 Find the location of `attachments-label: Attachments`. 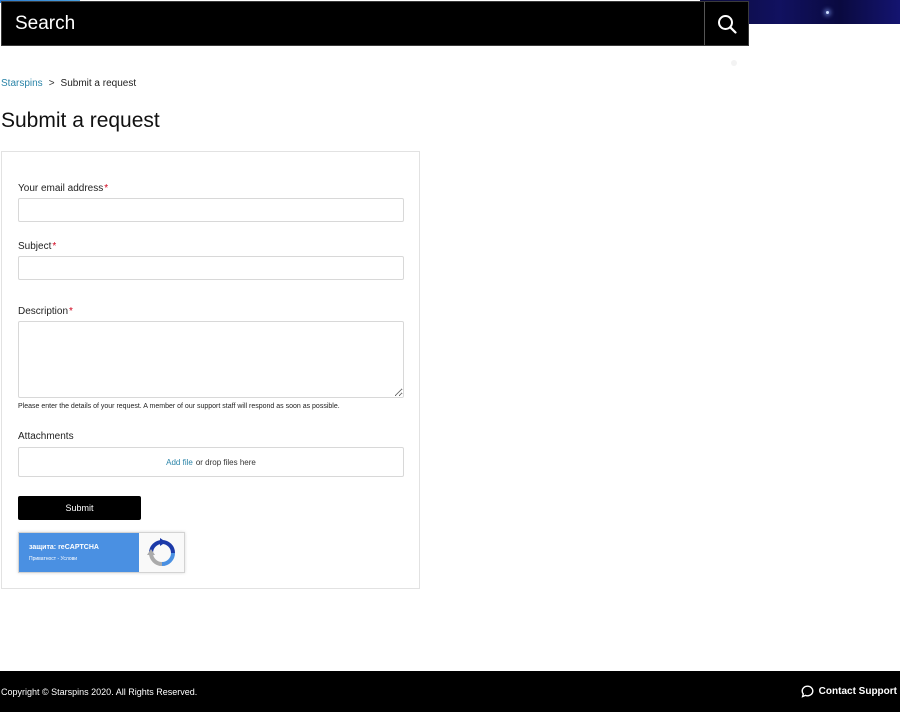

attachments-label: Attachments is located at coordinates (46, 436).